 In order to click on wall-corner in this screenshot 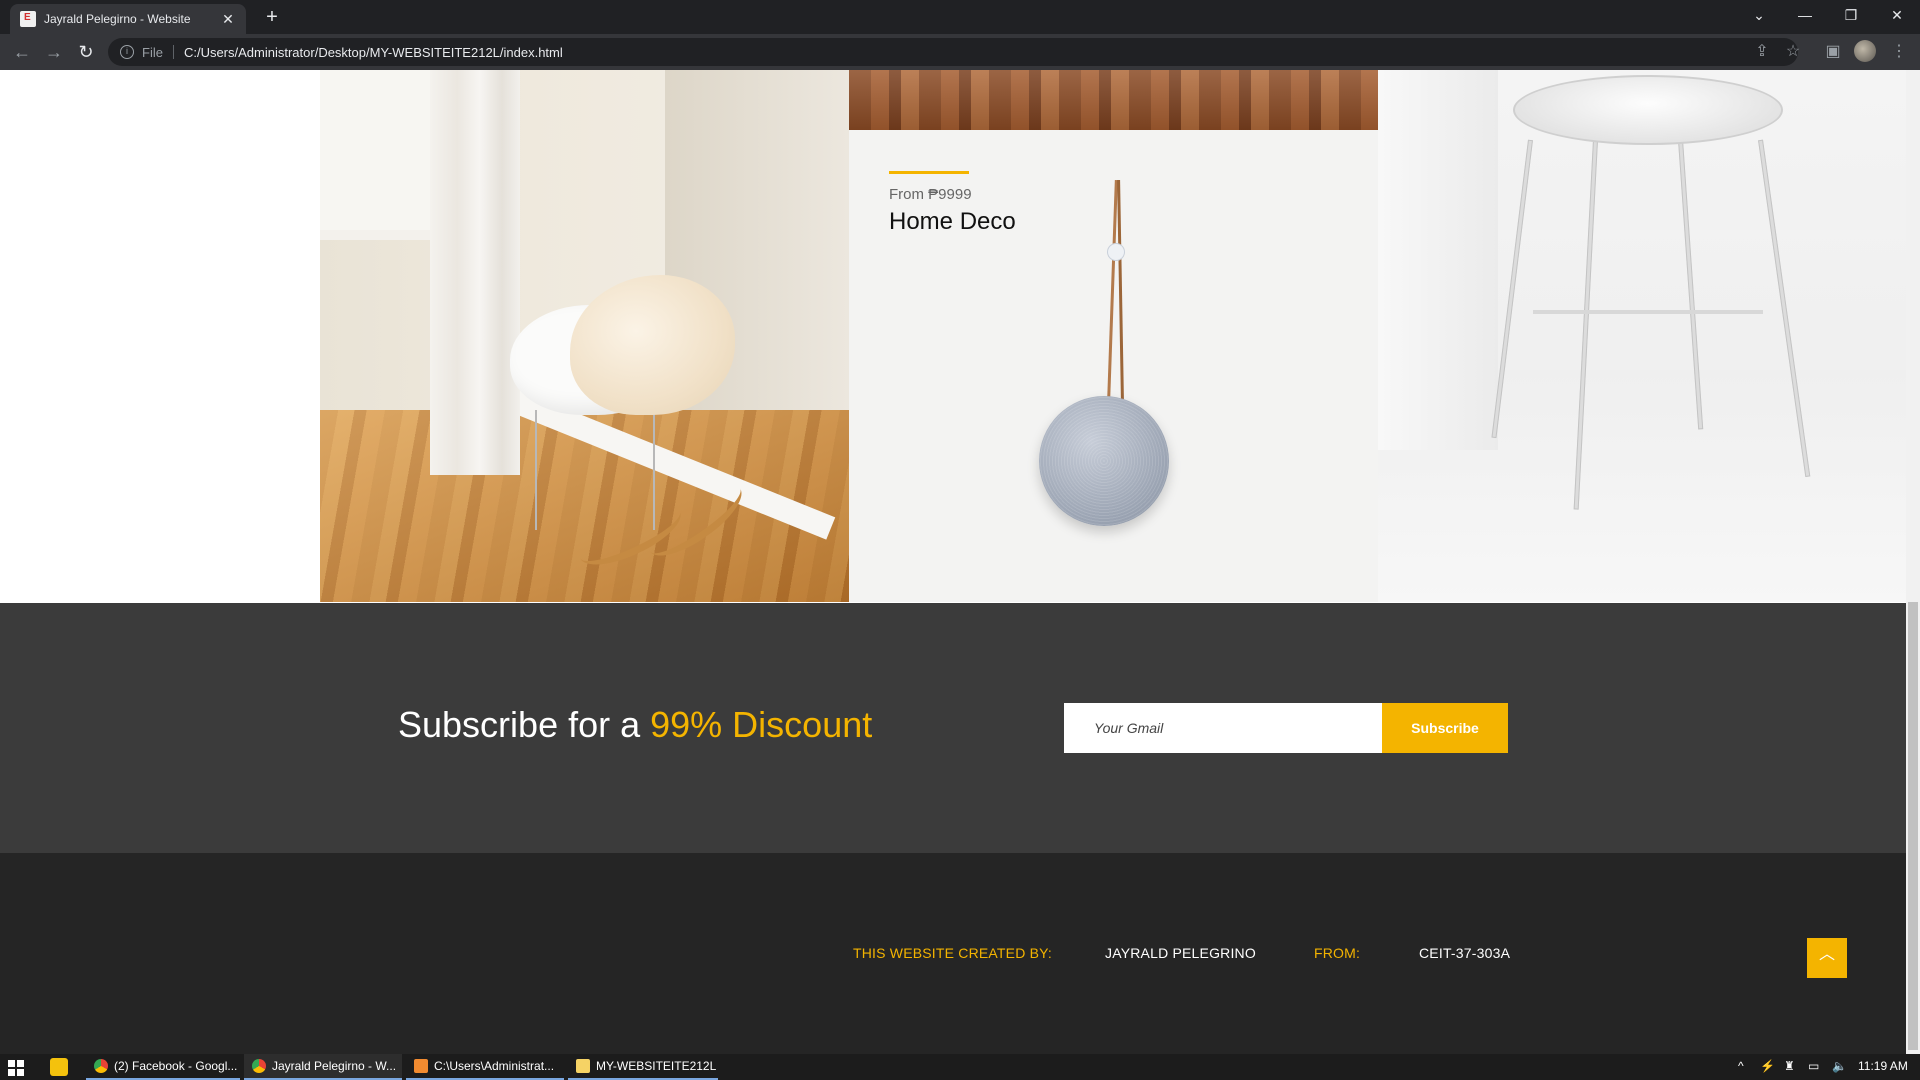, I will do `click(1438, 260)`.